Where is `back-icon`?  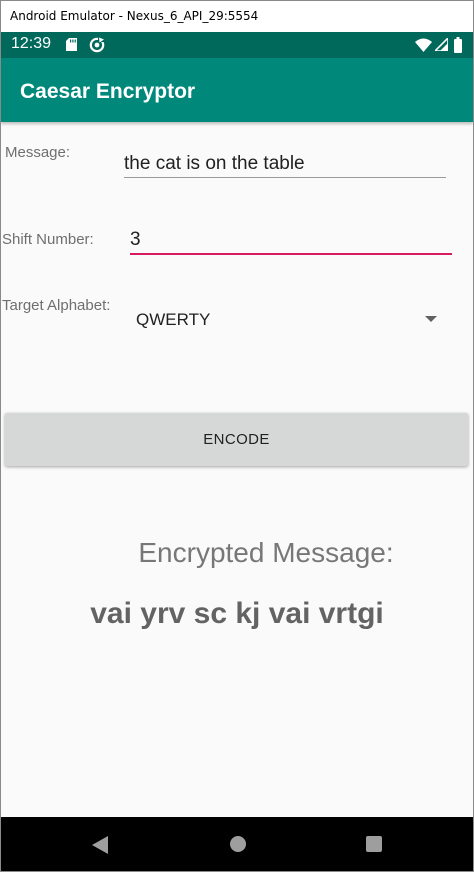
back-icon is located at coordinates (100, 845).